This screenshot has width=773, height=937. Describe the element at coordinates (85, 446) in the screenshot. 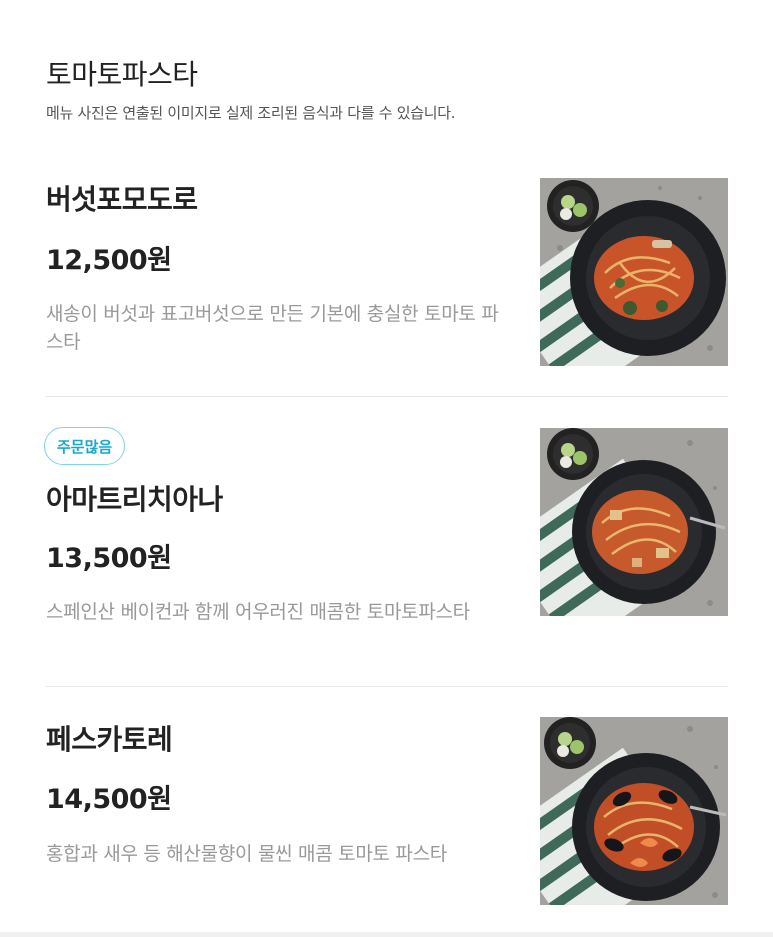

I see `popular-badge: 주문많음` at that location.